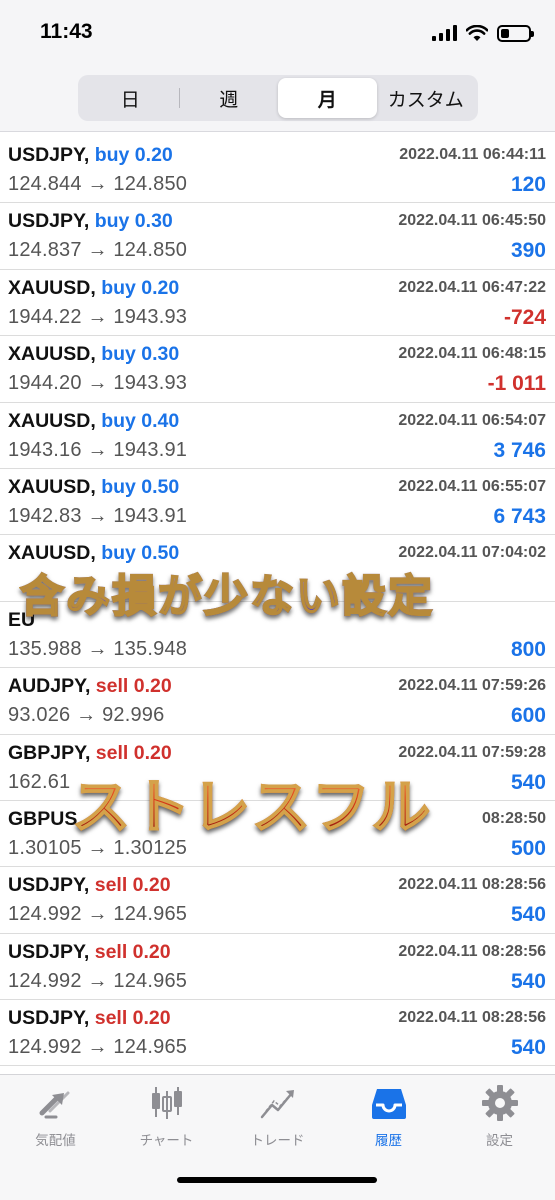 The width and height of the screenshot is (555, 1200). What do you see at coordinates (93, 288) in the screenshot?
I see `trade-symbol: XAUUSD, buy 0.20` at bounding box center [93, 288].